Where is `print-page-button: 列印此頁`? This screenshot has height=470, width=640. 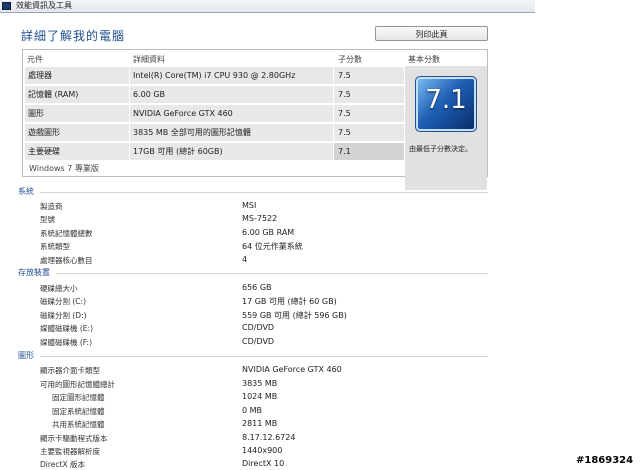
print-page-button: 列印此頁 is located at coordinates (431, 33).